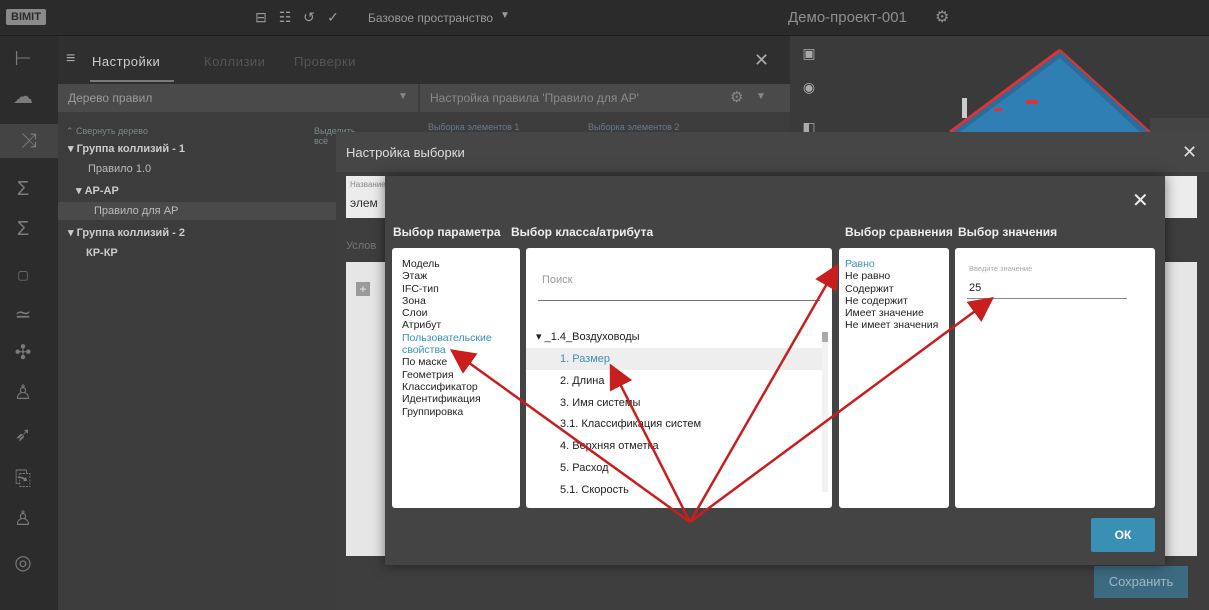 This screenshot has width=1209, height=610. I want to click on user-check-icon: ♙, so click(23, 393).